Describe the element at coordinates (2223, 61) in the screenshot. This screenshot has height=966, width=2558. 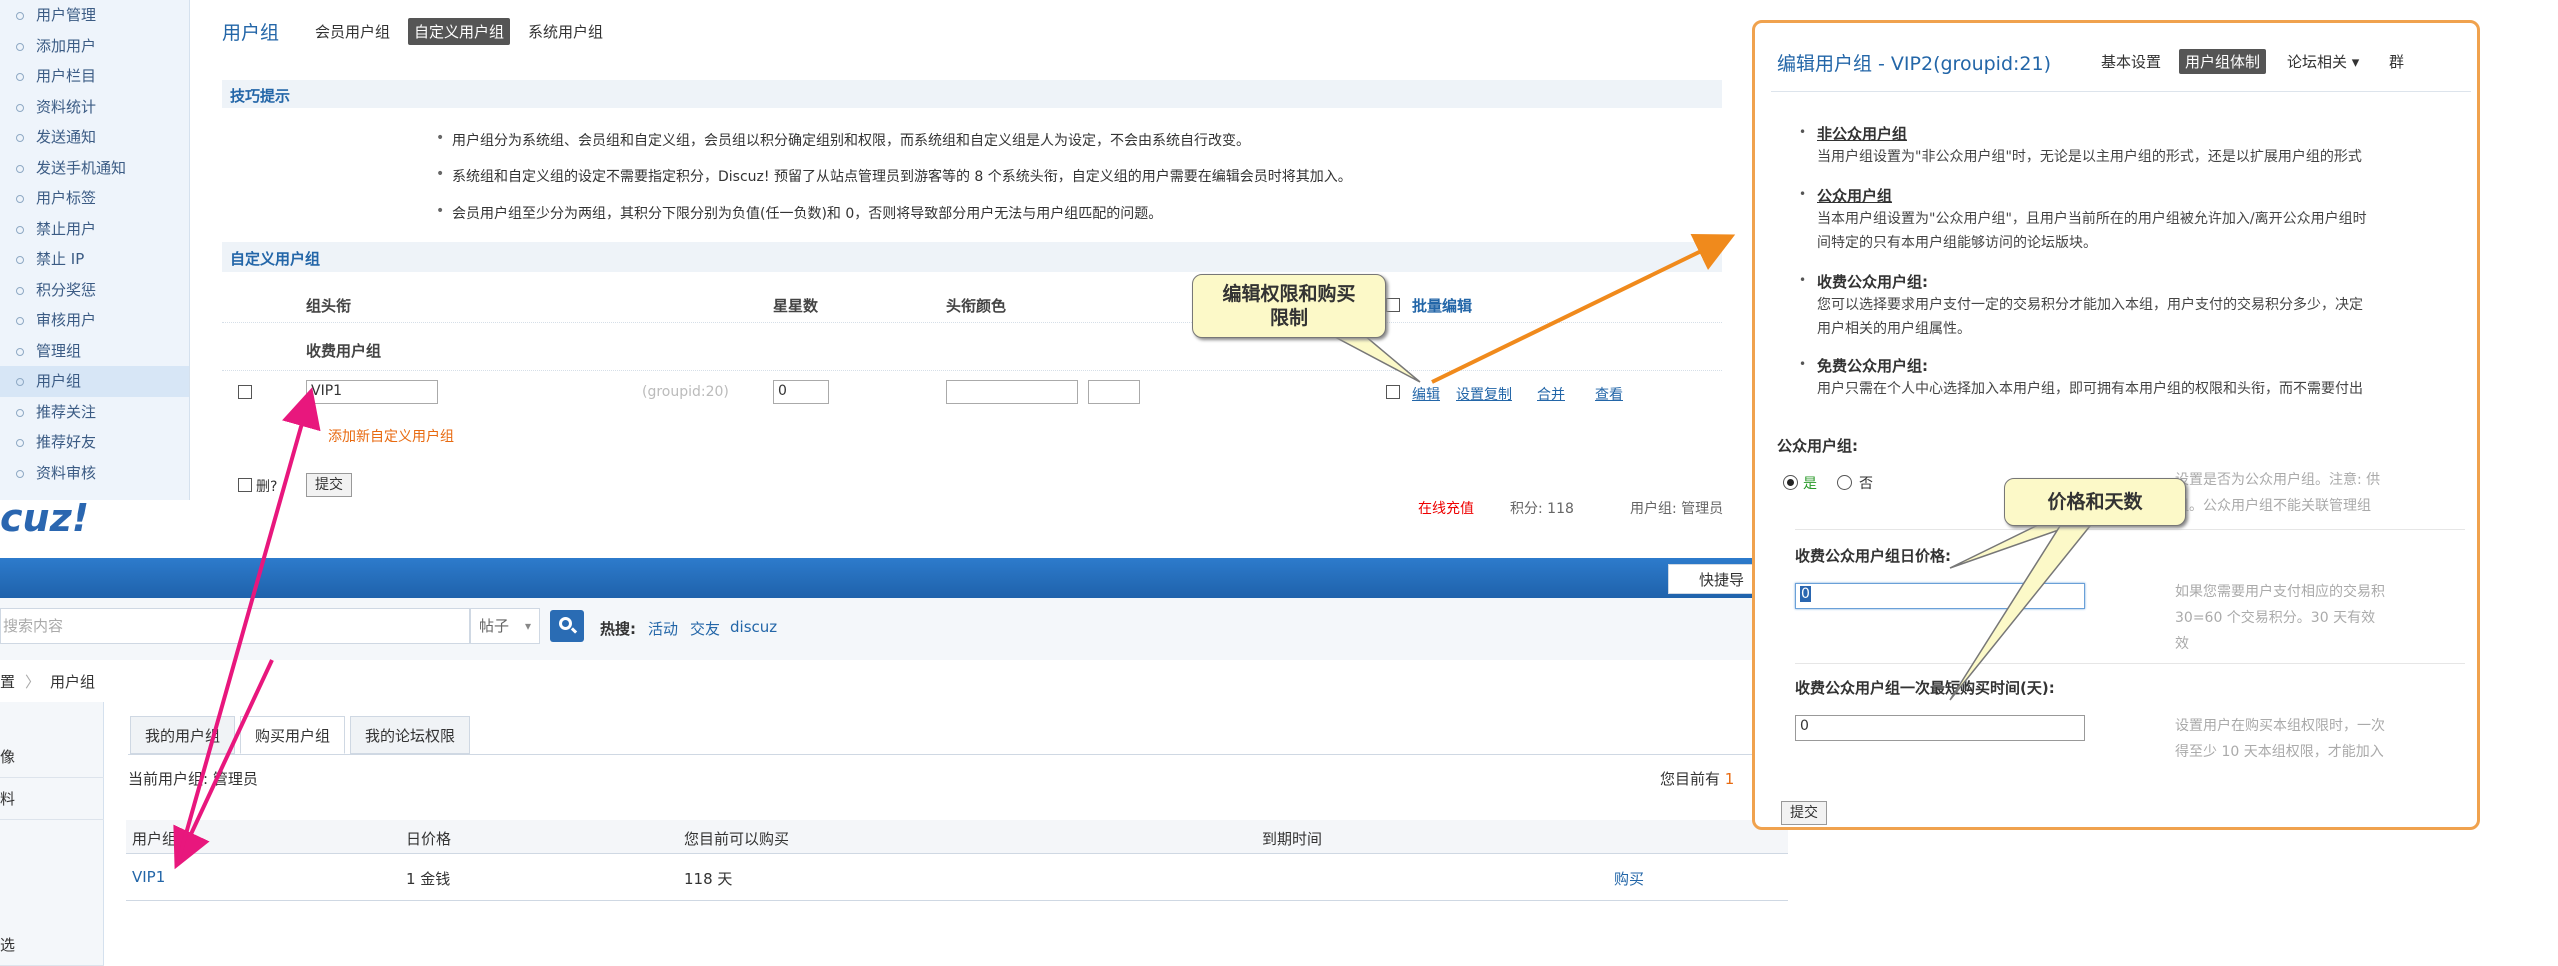
I see `tab-group-system: 用户组体制` at that location.